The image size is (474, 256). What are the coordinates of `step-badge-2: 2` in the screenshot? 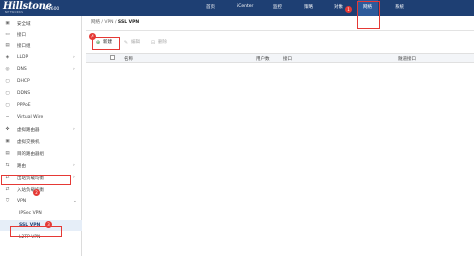 It's located at (36, 192).